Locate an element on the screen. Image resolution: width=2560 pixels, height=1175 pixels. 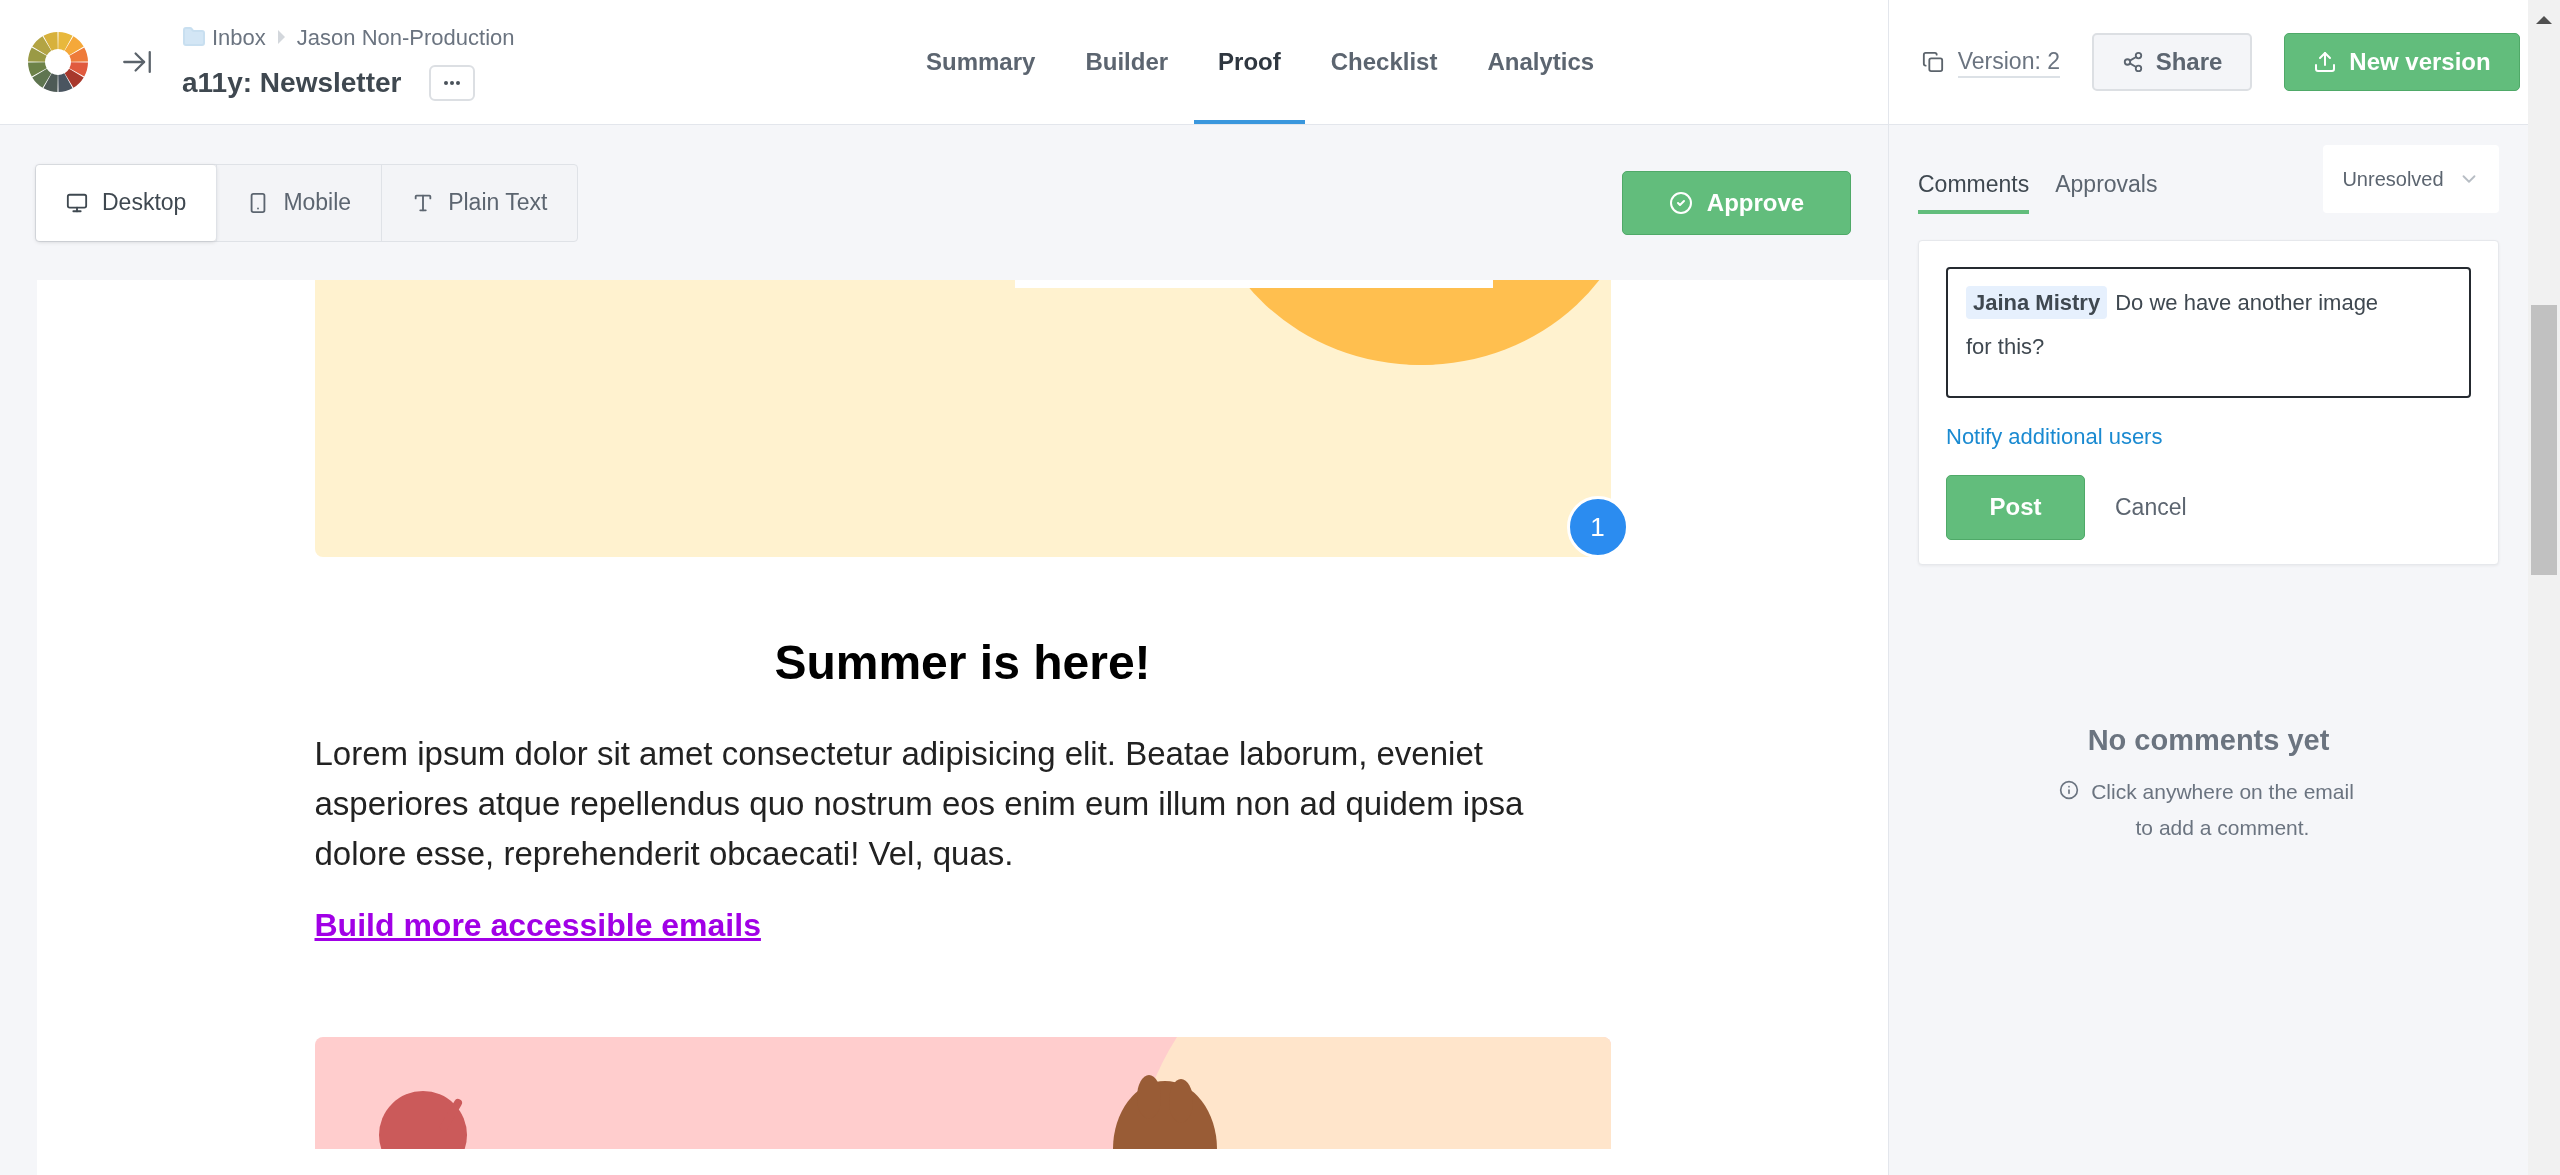
scroll-up-icon is located at coordinates (2544, 20).